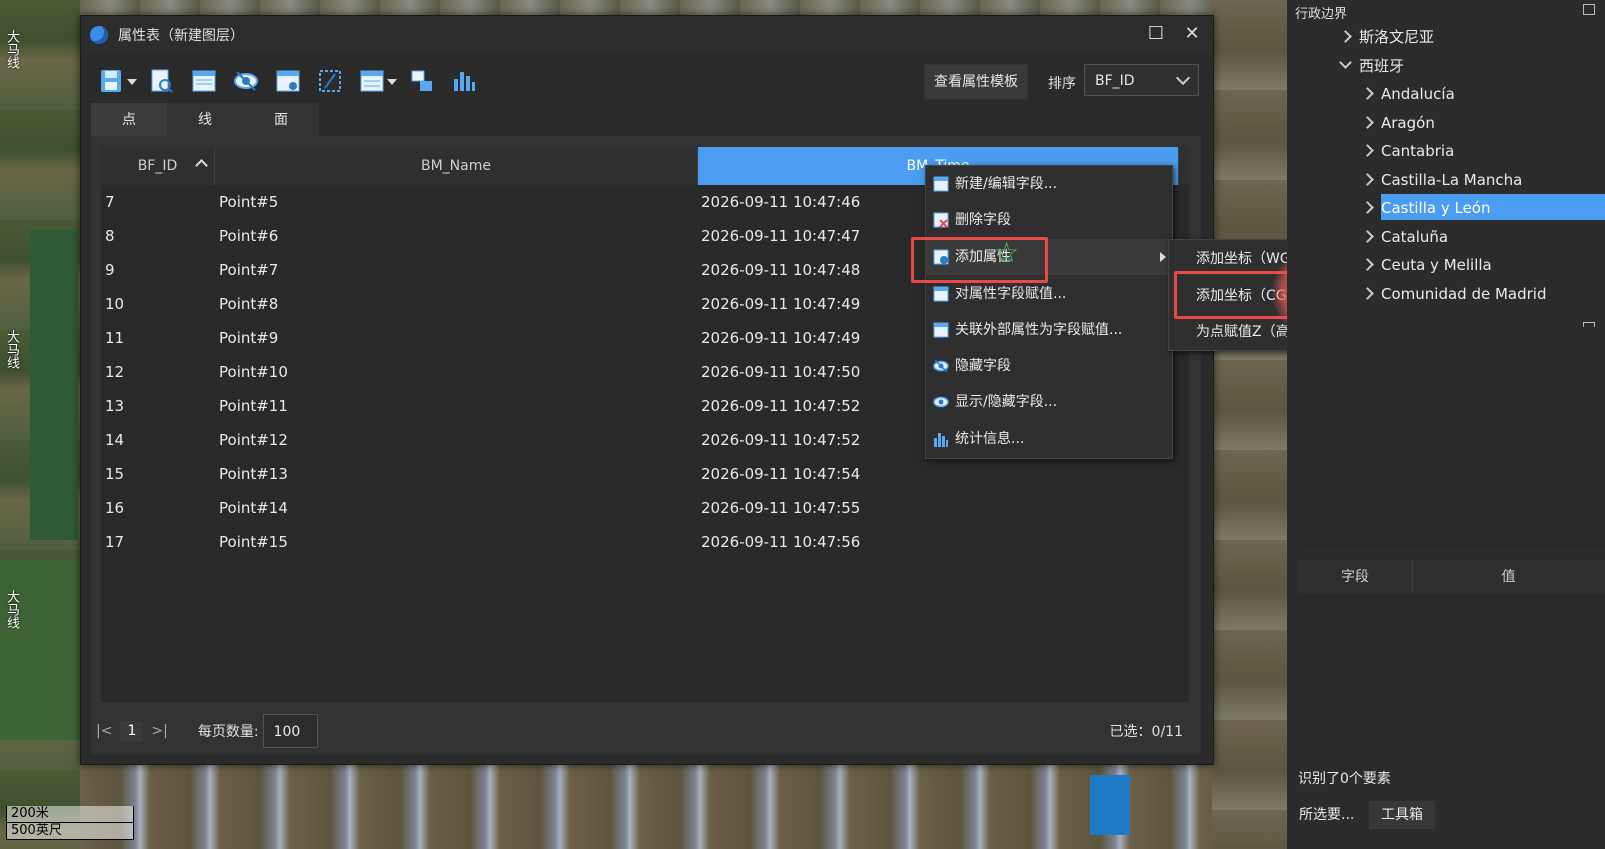 This screenshot has width=1605, height=849. What do you see at coordinates (464, 81) in the screenshot?
I see `statistics-button` at bounding box center [464, 81].